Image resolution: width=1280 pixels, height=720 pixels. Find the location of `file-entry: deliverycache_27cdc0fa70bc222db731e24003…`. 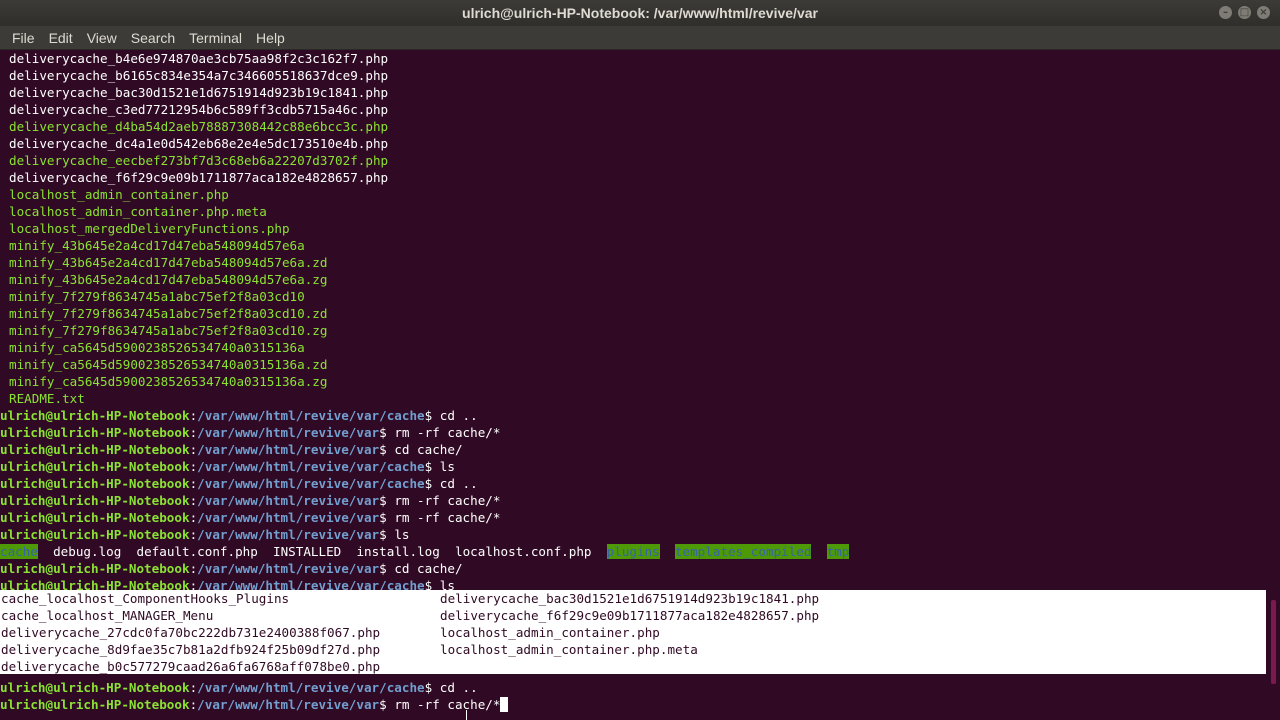

file-entry: deliverycache_27cdc0fa70bc222db731e24003… is located at coordinates (191, 632).